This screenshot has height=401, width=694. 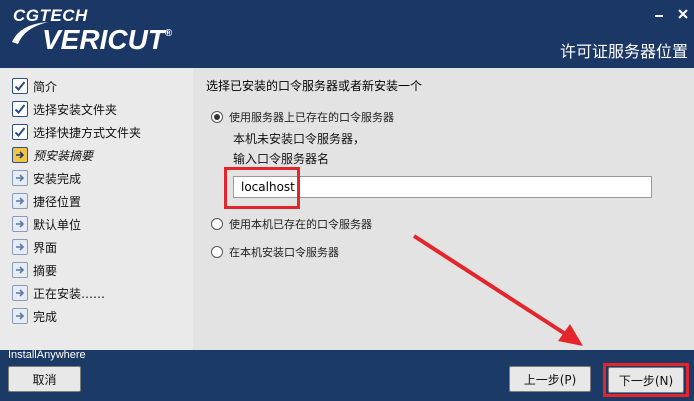 I want to click on step-item: 摘要, so click(x=34, y=270).